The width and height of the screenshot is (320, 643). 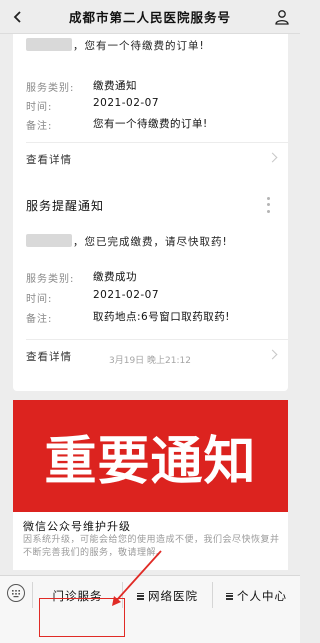 I want to click on menu-label: 个人中心, so click(x=262, y=596).